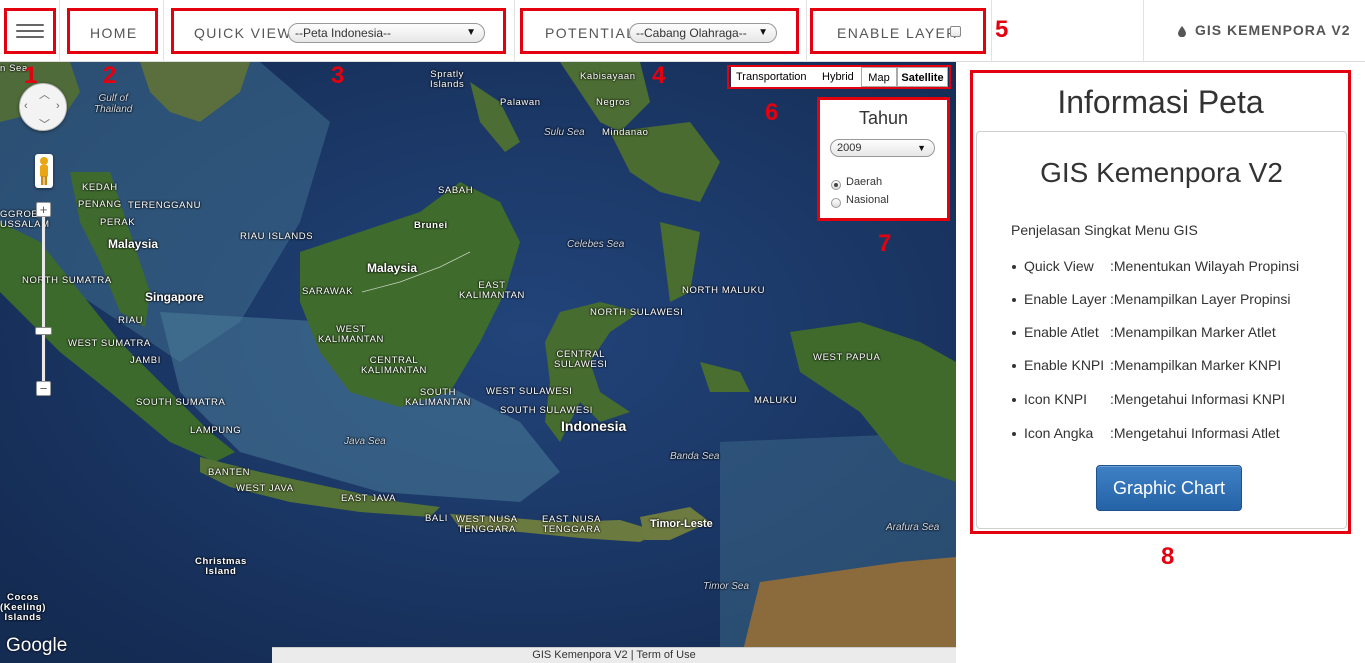 The image size is (1365, 663). Describe the element at coordinates (369, 498) in the screenshot. I see `map-label: EAST JAVA` at that location.